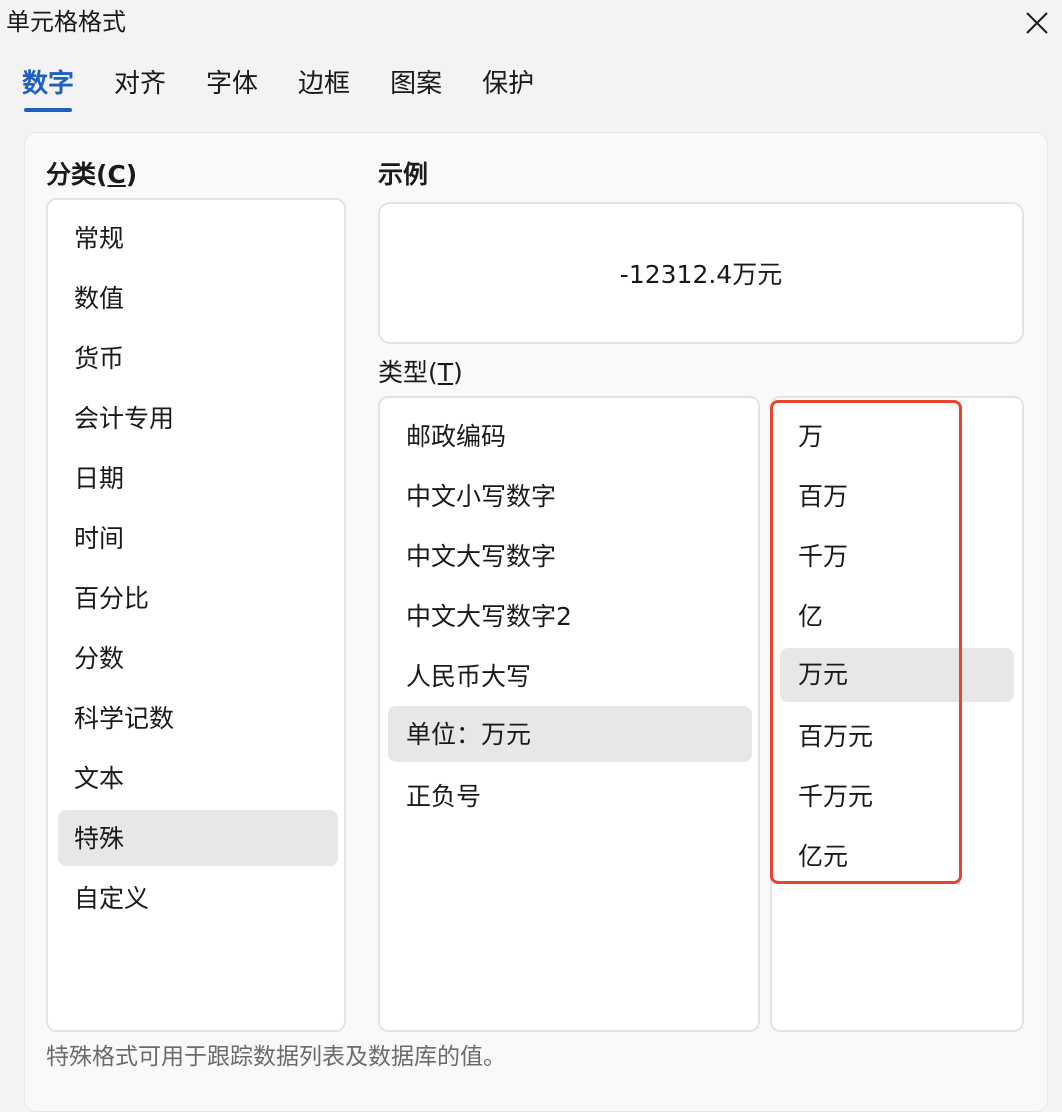  What do you see at coordinates (898, 446) in the screenshot?
I see `unit-item-wan: 万` at bounding box center [898, 446].